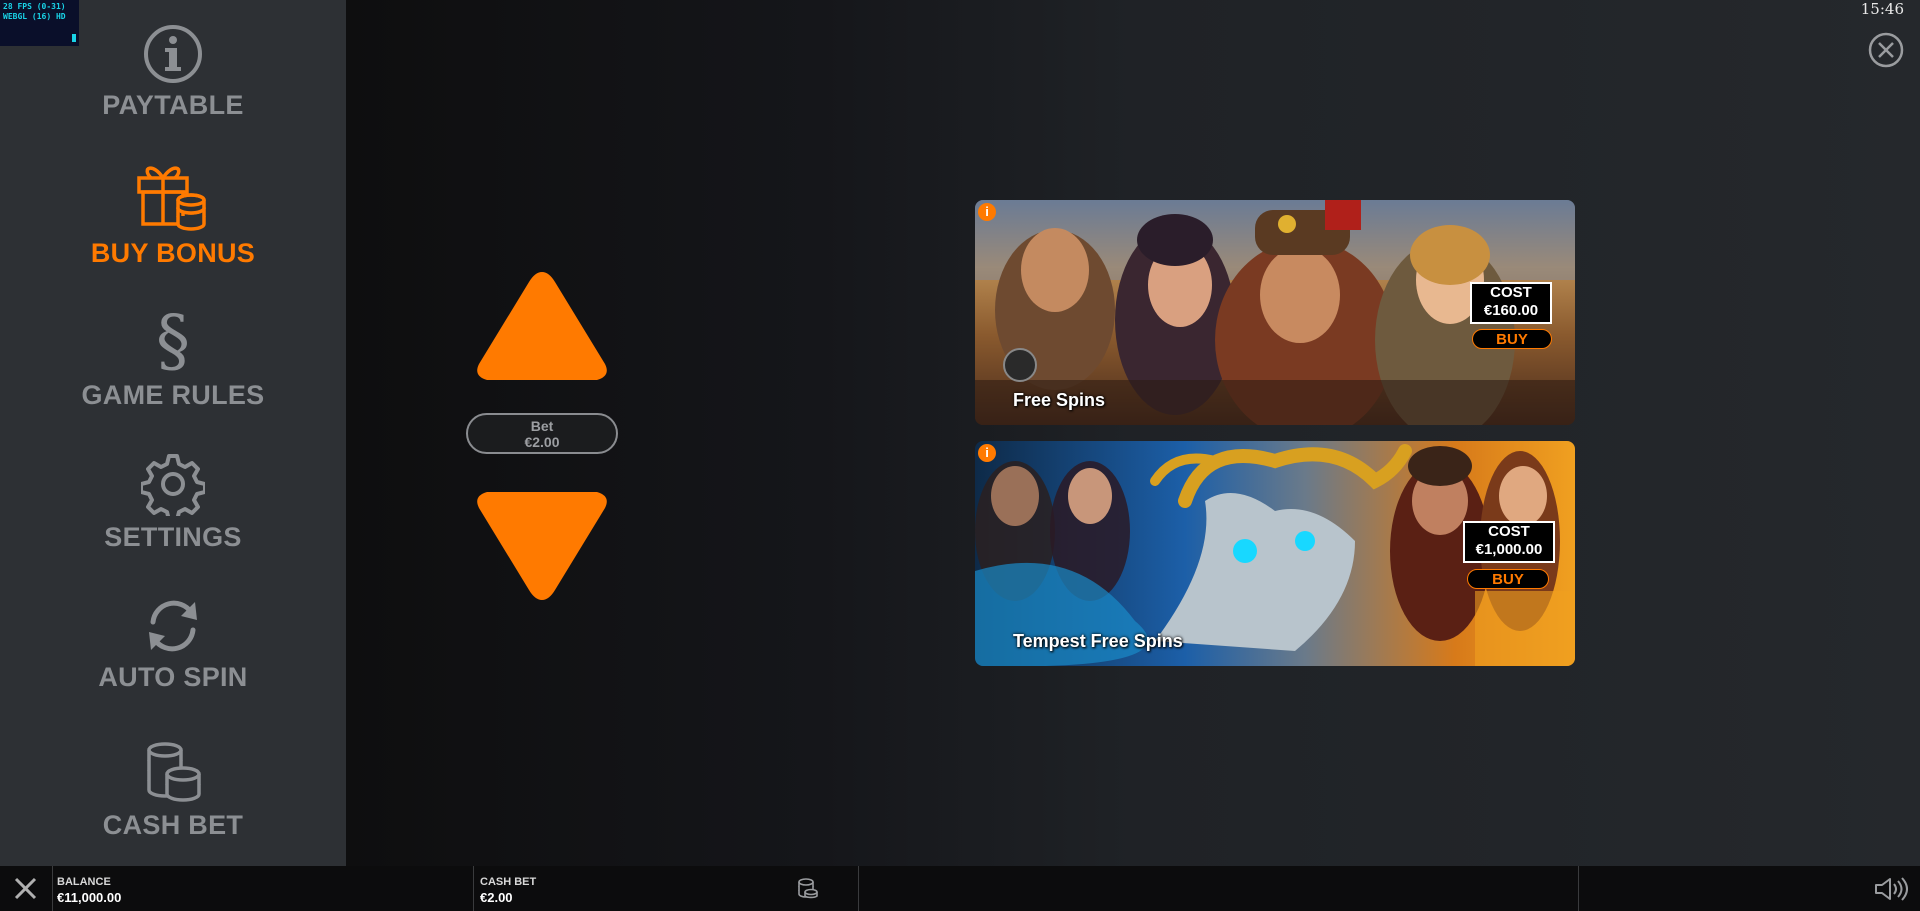 The width and height of the screenshot is (1920, 911). Describe the element at coordinates (542, 426) in the screenshot. I see `bet-label: Bet` at that location.